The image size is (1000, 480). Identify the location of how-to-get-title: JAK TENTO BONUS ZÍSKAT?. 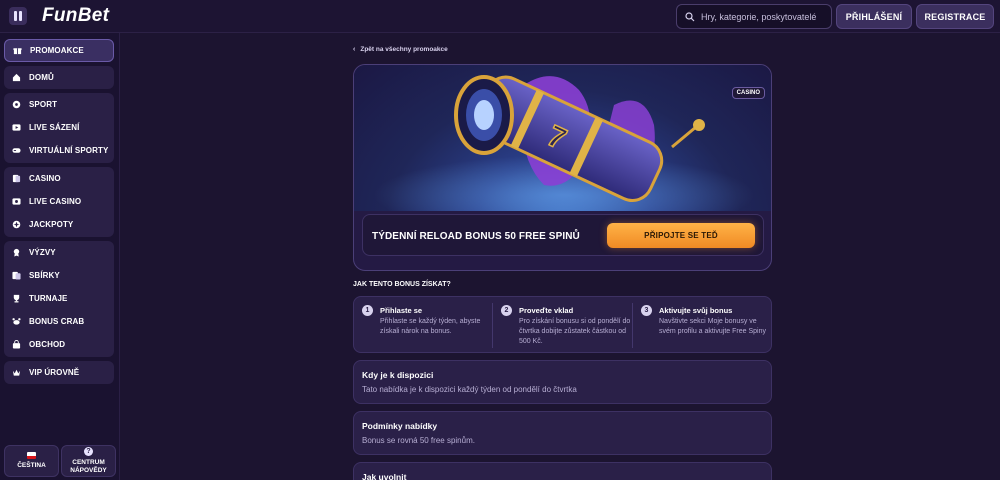
(402, 284).